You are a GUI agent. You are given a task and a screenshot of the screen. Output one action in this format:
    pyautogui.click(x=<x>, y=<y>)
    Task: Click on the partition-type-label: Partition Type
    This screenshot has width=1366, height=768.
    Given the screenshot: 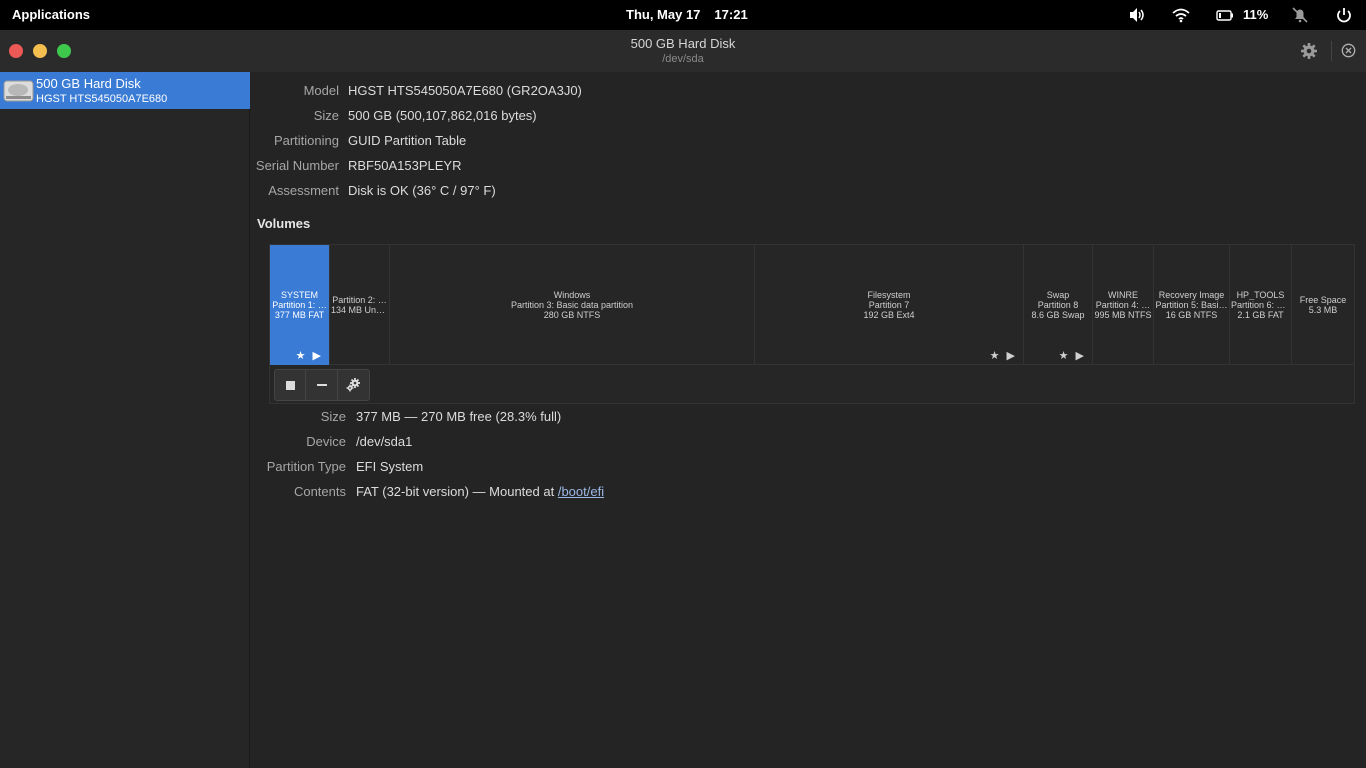 What is the action you would take?
    pyautogui.click(x=306, y=466)
    